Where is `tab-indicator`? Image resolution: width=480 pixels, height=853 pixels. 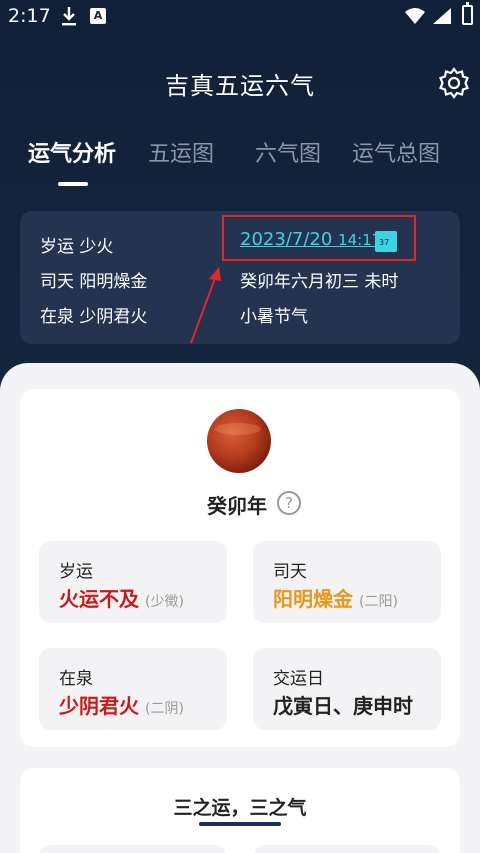
tab-indicator is located at coordinates (73, 184).